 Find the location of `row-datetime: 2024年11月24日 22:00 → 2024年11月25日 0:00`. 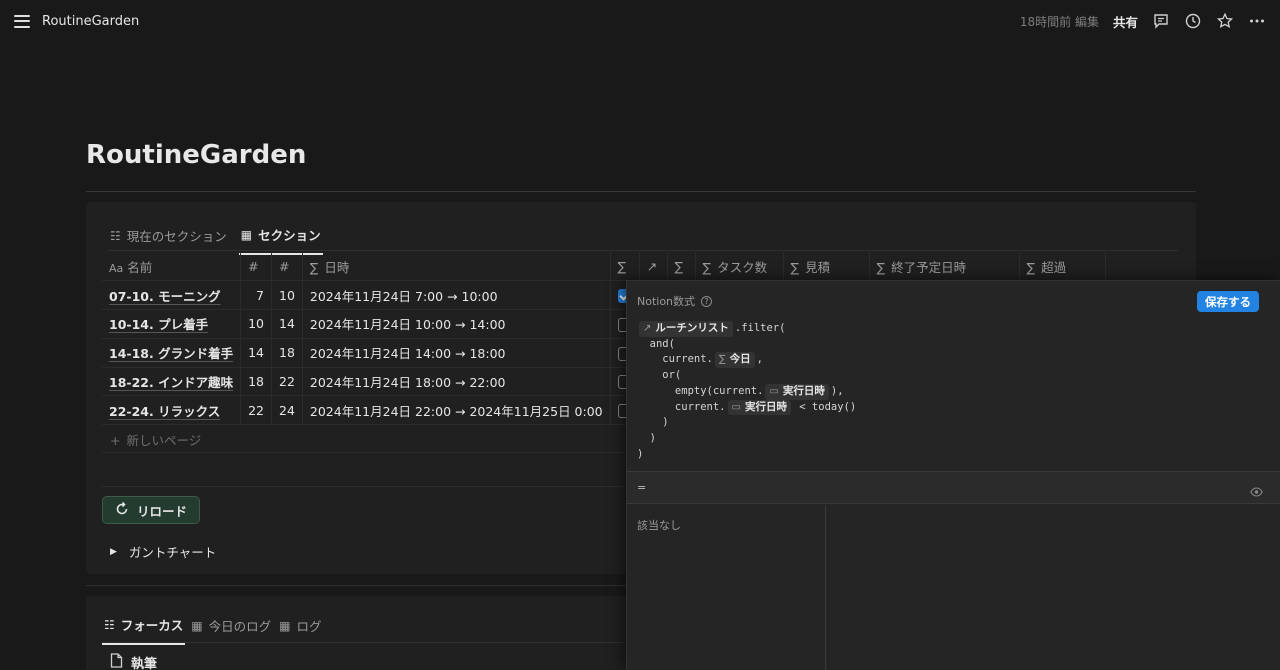

row-datetime: 2024年11月24日 22:00 → 2024年11月25日 0:00 is located at coordinates (456, 410).